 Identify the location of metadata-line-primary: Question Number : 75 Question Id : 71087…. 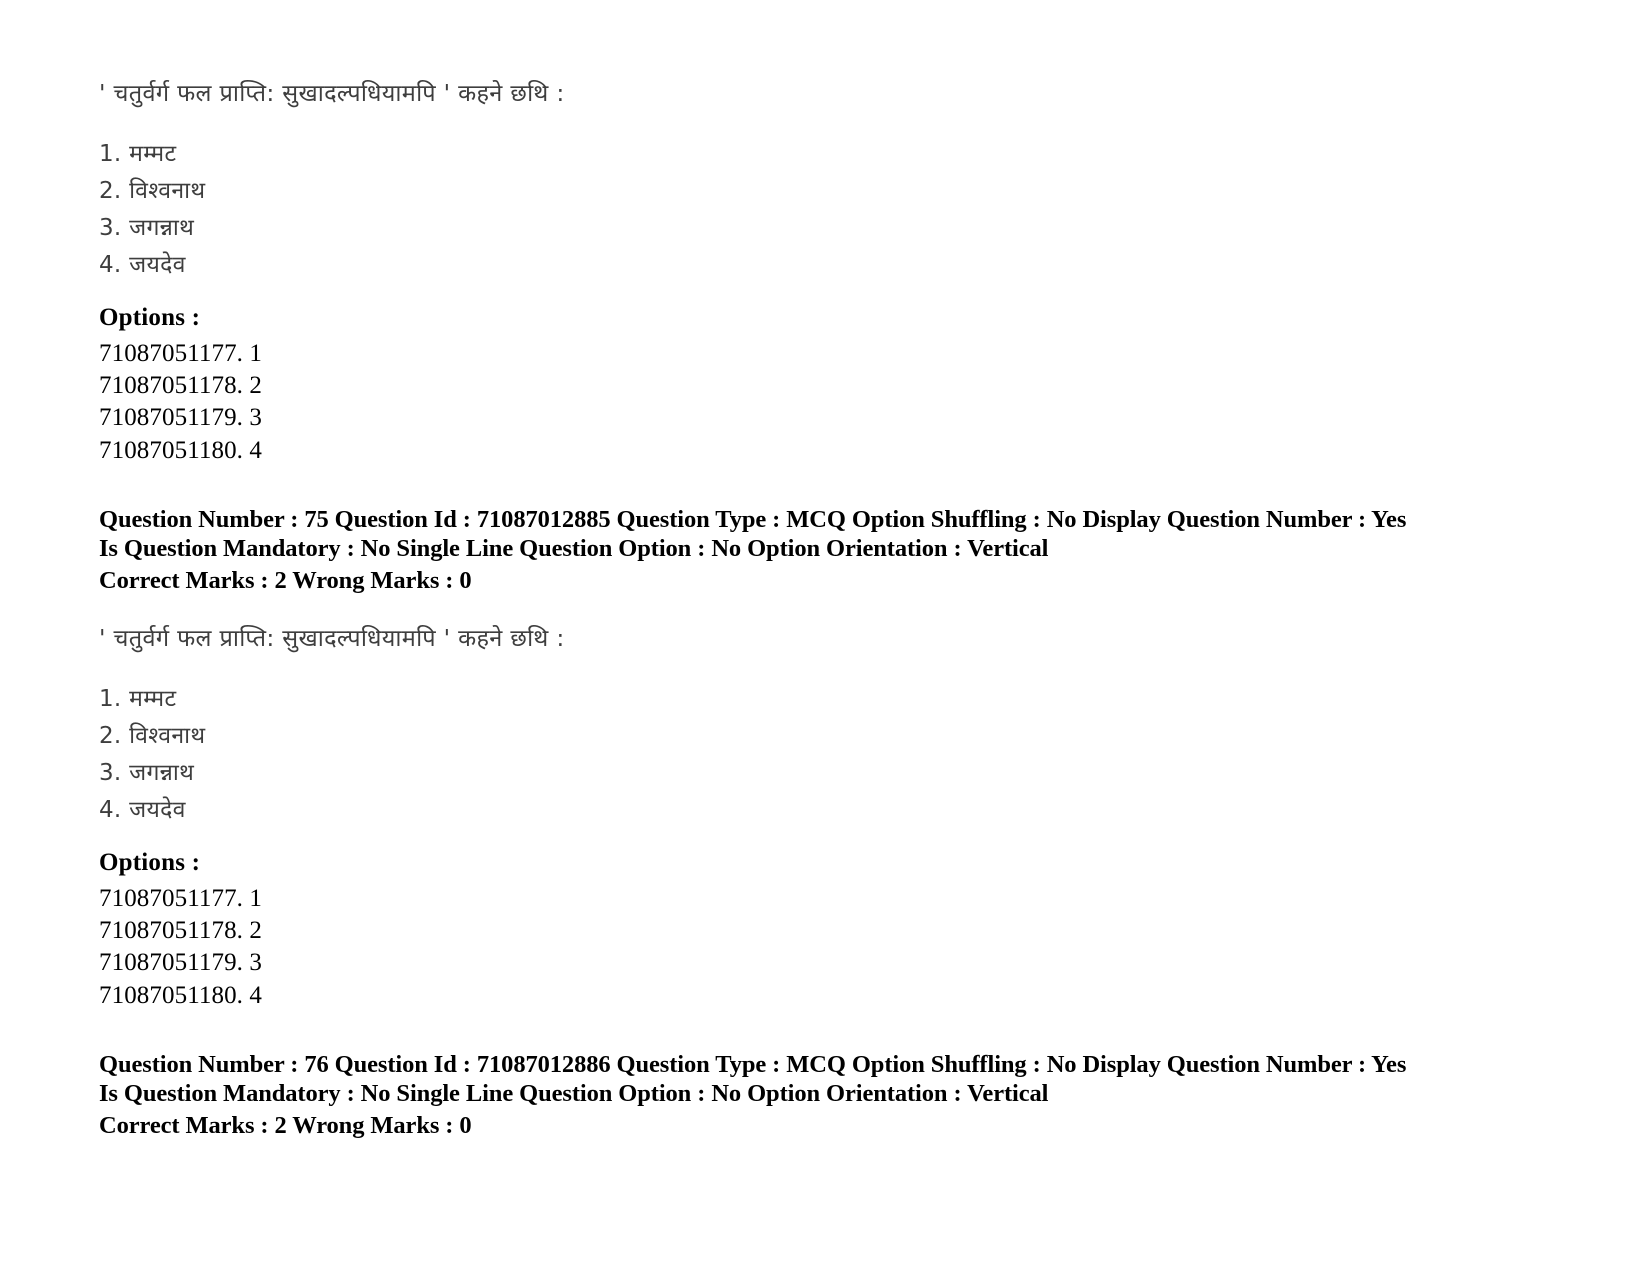
(753, 534).